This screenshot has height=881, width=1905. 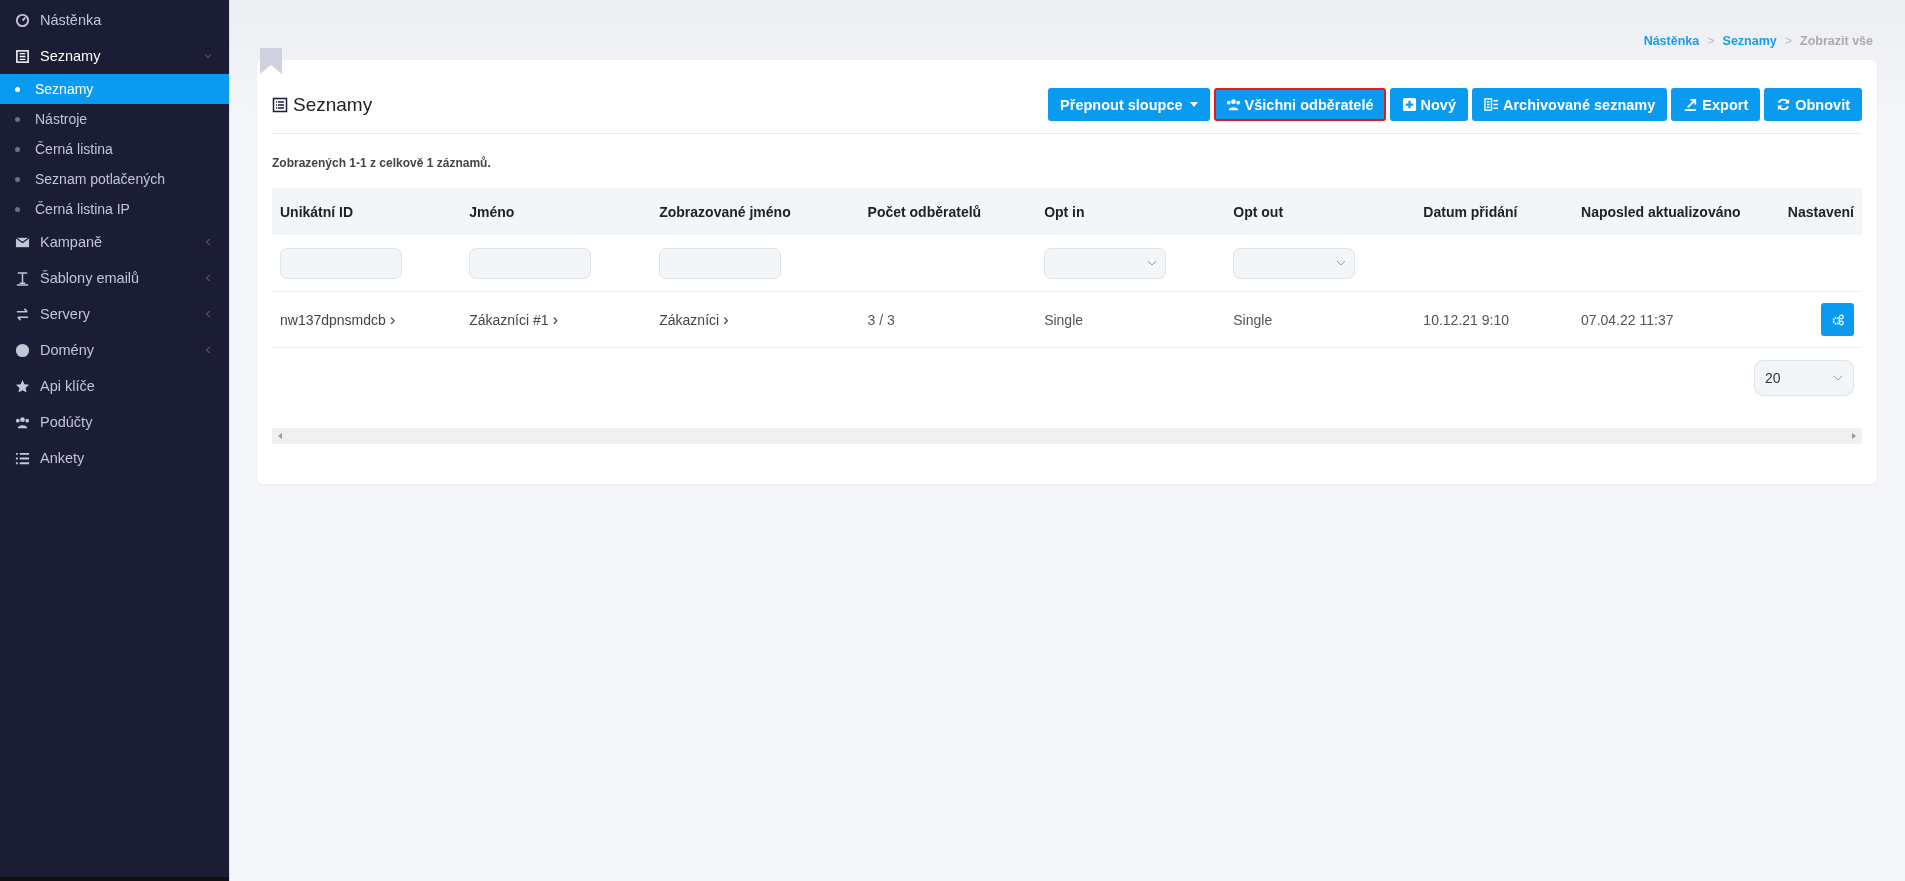 What do you see at coordinates (114, 119) in the screenshot?
I see `submenu-item: Nástroje` at bounding box center [114, 119].